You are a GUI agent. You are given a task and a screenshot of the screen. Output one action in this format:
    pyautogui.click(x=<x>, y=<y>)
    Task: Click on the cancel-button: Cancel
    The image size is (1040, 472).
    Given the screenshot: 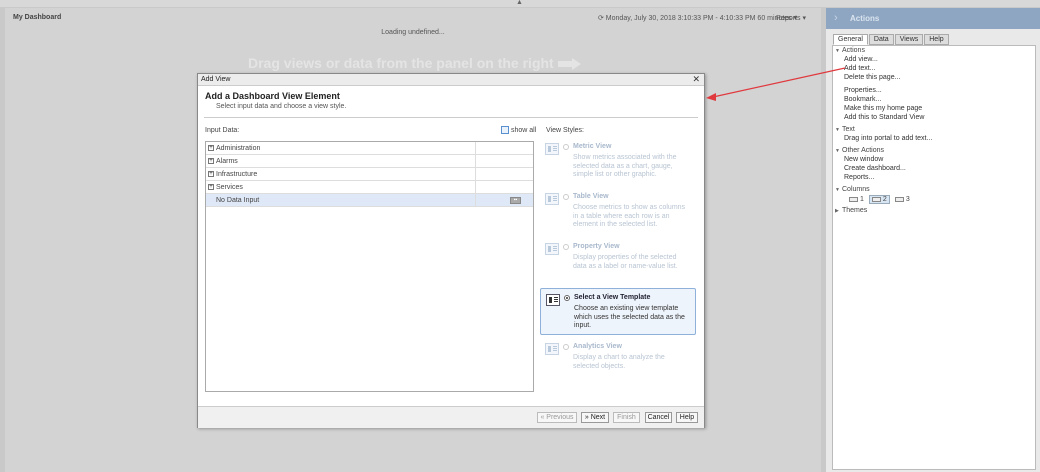 What is the action you would take?
    pyautogui.click(x=658, y=417)
    